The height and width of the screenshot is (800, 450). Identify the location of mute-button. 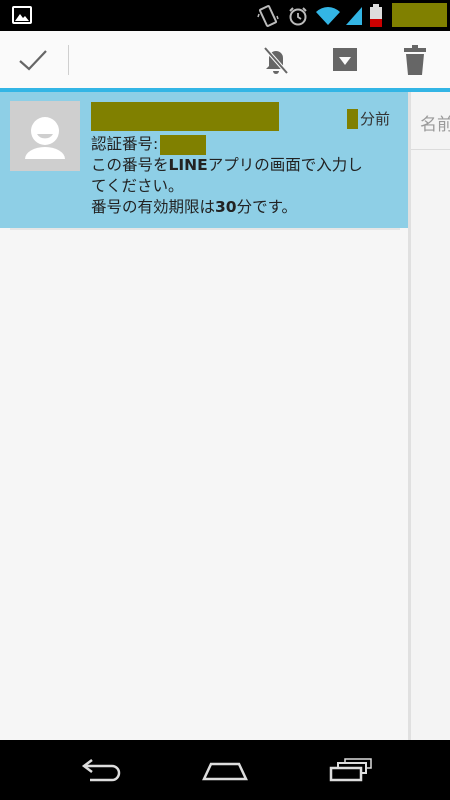
(276, 59).